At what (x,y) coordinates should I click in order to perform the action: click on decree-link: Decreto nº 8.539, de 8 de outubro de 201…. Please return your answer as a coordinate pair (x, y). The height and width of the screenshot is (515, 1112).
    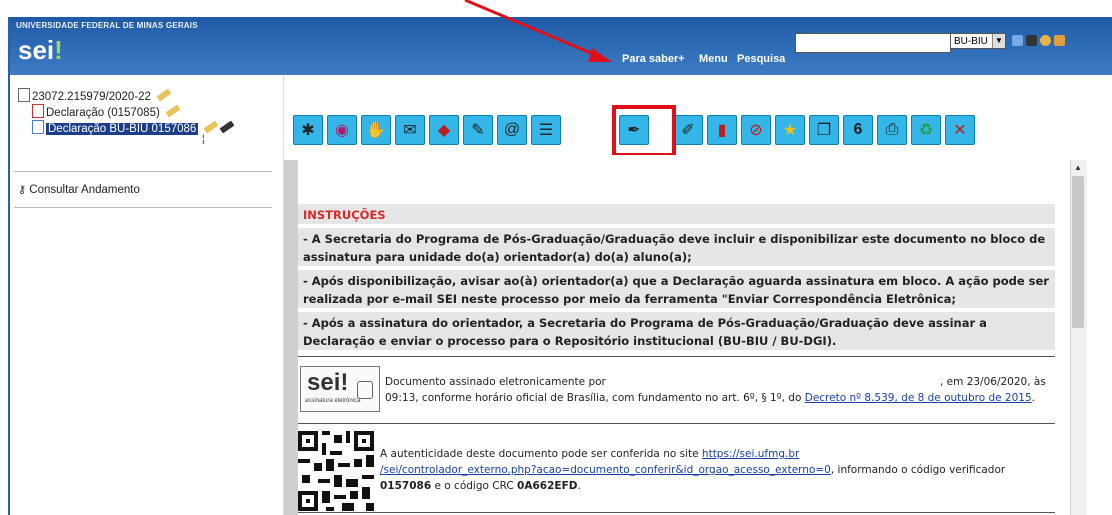
    Looking at the image, I should click on (918, 398).